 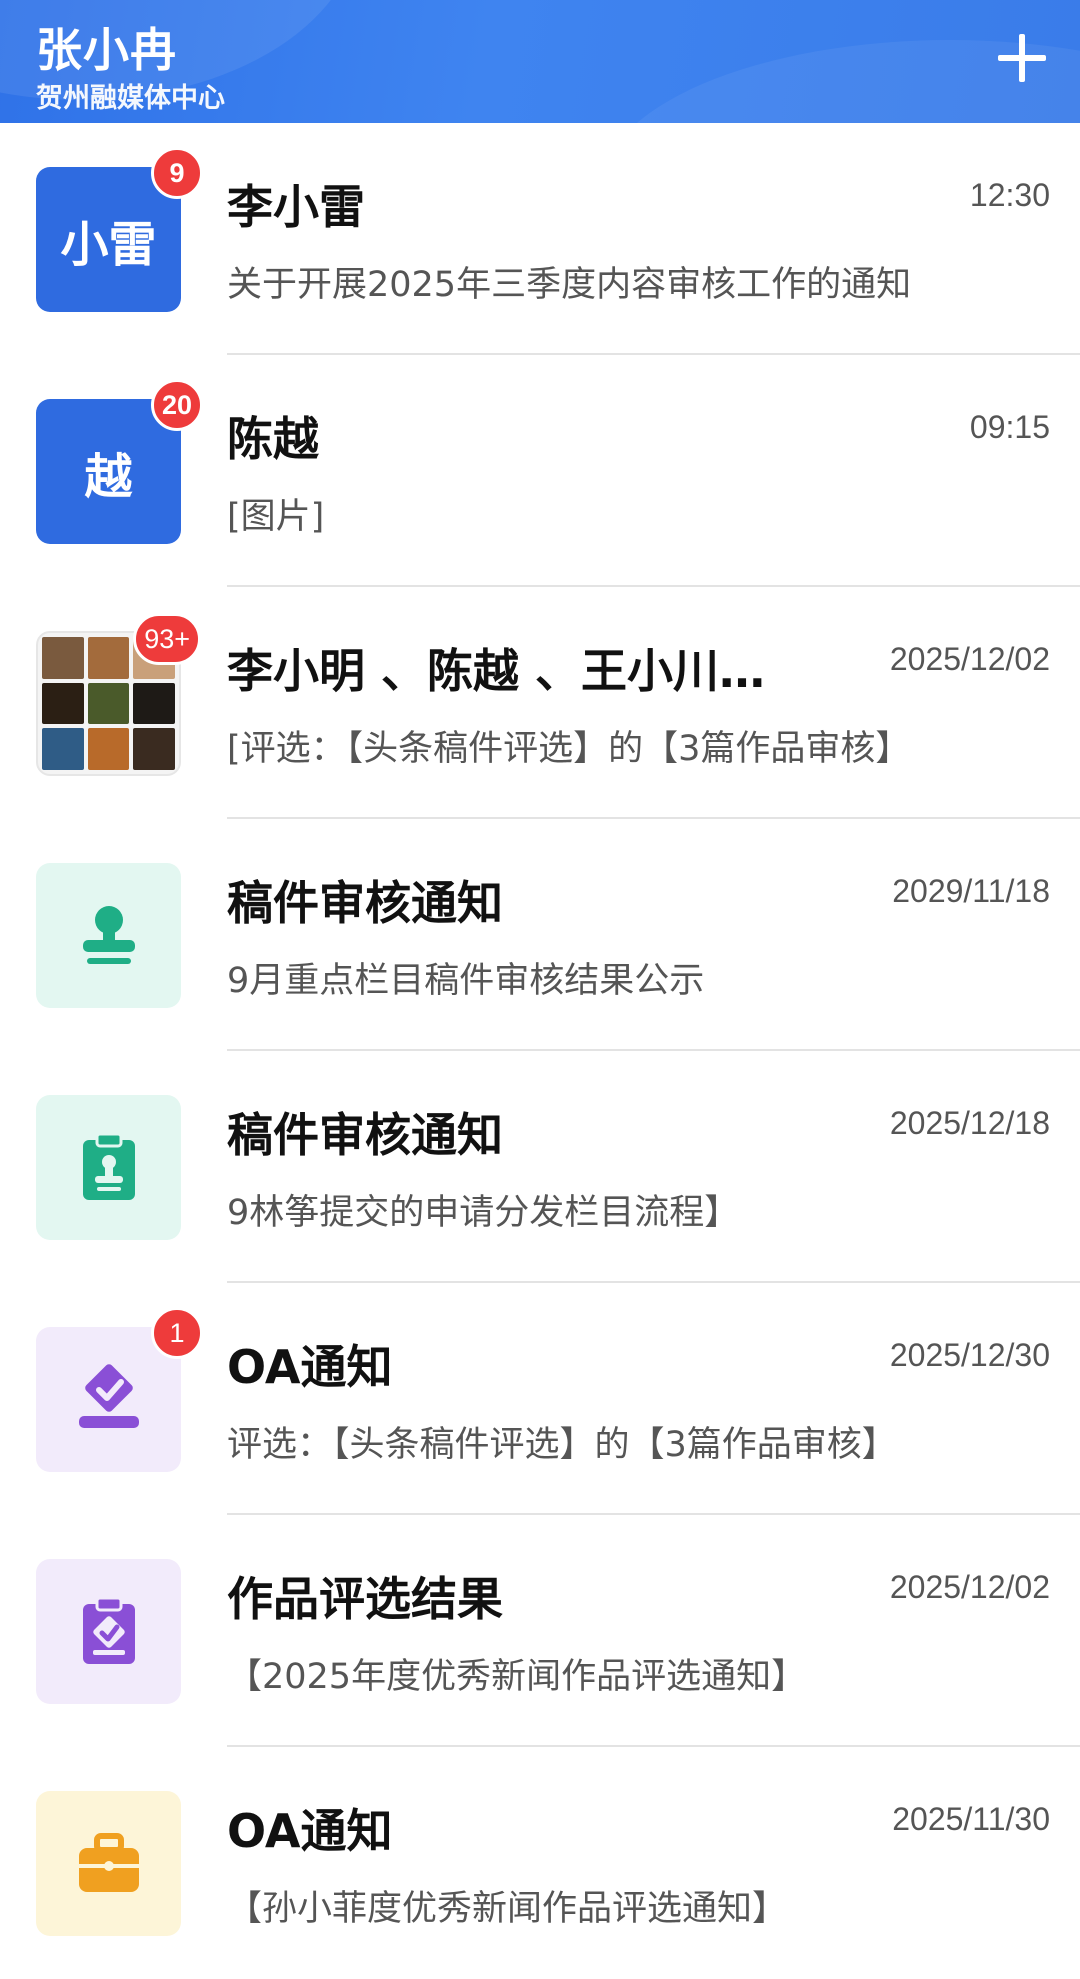 I want to click on conversation-time: 2029/11/18, so click(x=971, y=891).